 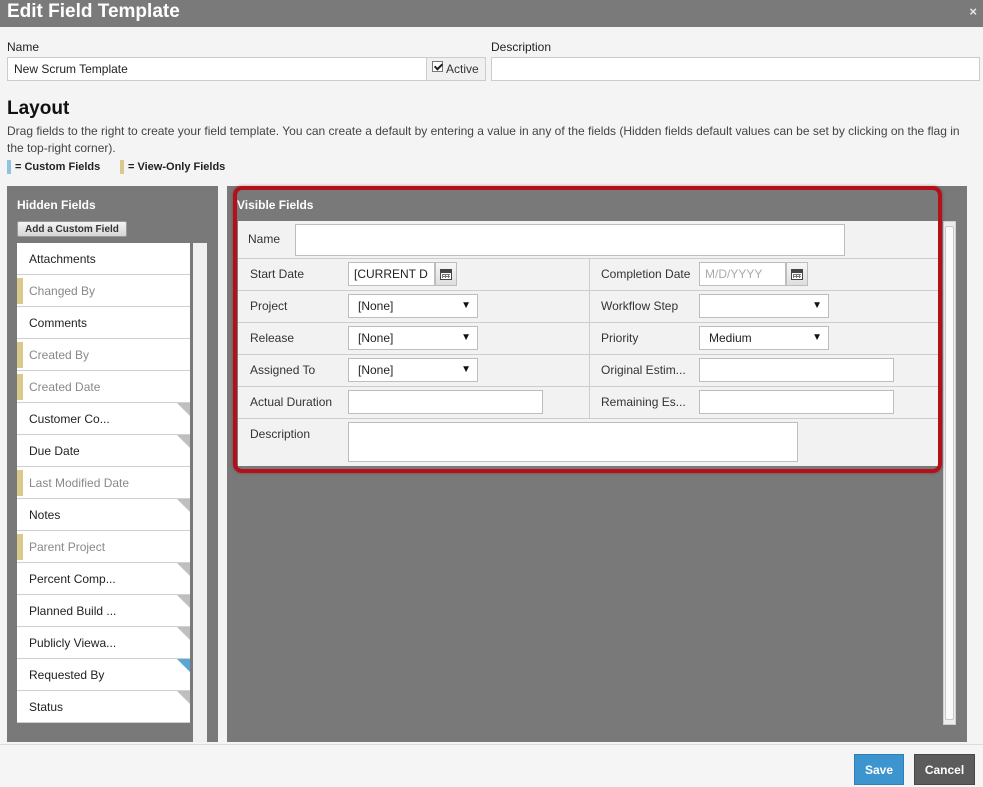 What do you see at coordinates (62, 290) in the screenshot?
I see `hidden-field-label: Changed By` at bounding box center [62, 290].